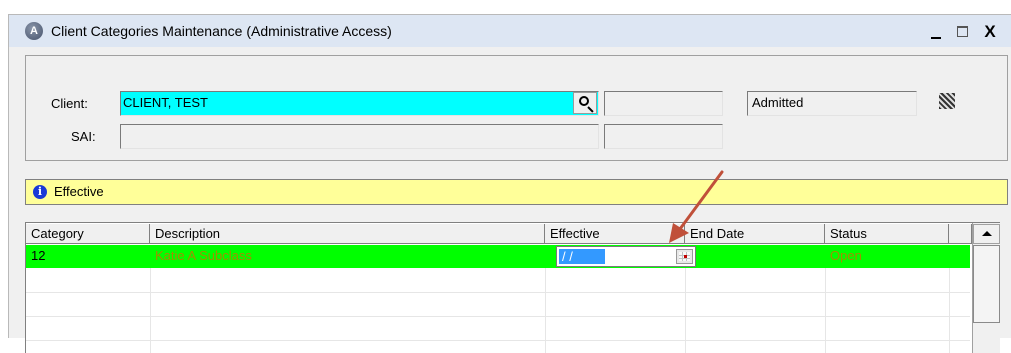  What do you see at coordinates (832, 103) in the screenshot?
I see `admission-status-field: Admitted` at bounding box center [832, 103].